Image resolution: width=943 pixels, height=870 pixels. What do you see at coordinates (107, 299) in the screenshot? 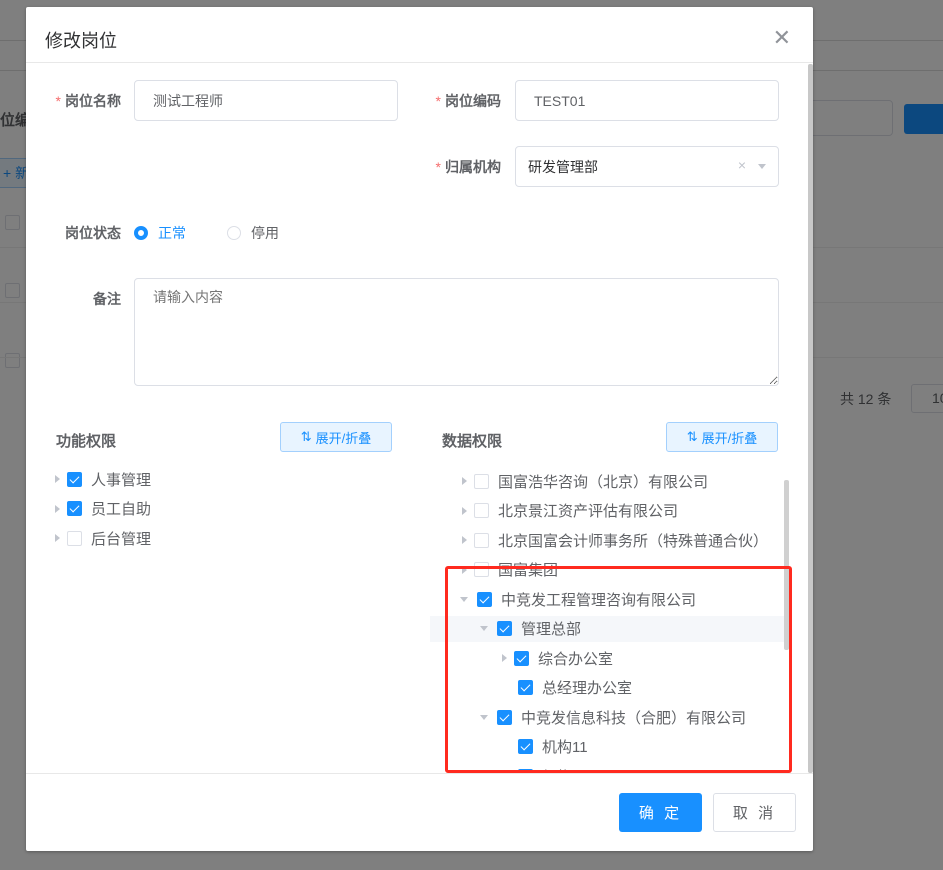
I see `remark-label: 备注` at bounding box center [107, 299].